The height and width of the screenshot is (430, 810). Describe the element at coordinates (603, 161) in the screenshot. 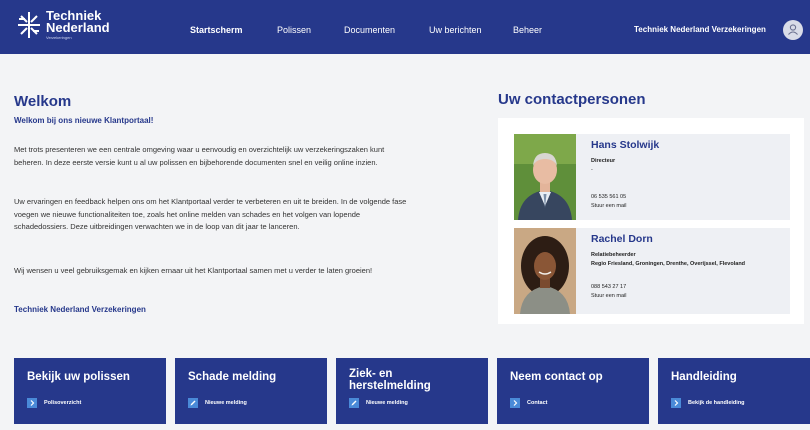

I see `contact-role: Directeur` at that location.